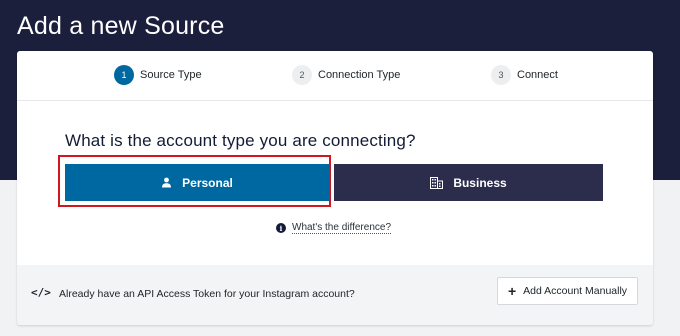 The height and width of the screenshot is (336, 680). What do you see at coordinates (437, 182) in the screenshot?
I see `building-icon` at bounding box center [437, 182].